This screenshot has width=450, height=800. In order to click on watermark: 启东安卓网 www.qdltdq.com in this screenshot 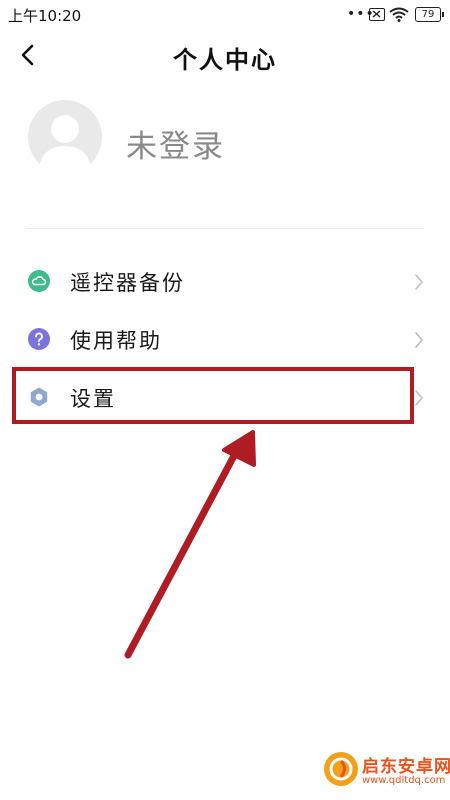, I will do `click(387, 772)`.